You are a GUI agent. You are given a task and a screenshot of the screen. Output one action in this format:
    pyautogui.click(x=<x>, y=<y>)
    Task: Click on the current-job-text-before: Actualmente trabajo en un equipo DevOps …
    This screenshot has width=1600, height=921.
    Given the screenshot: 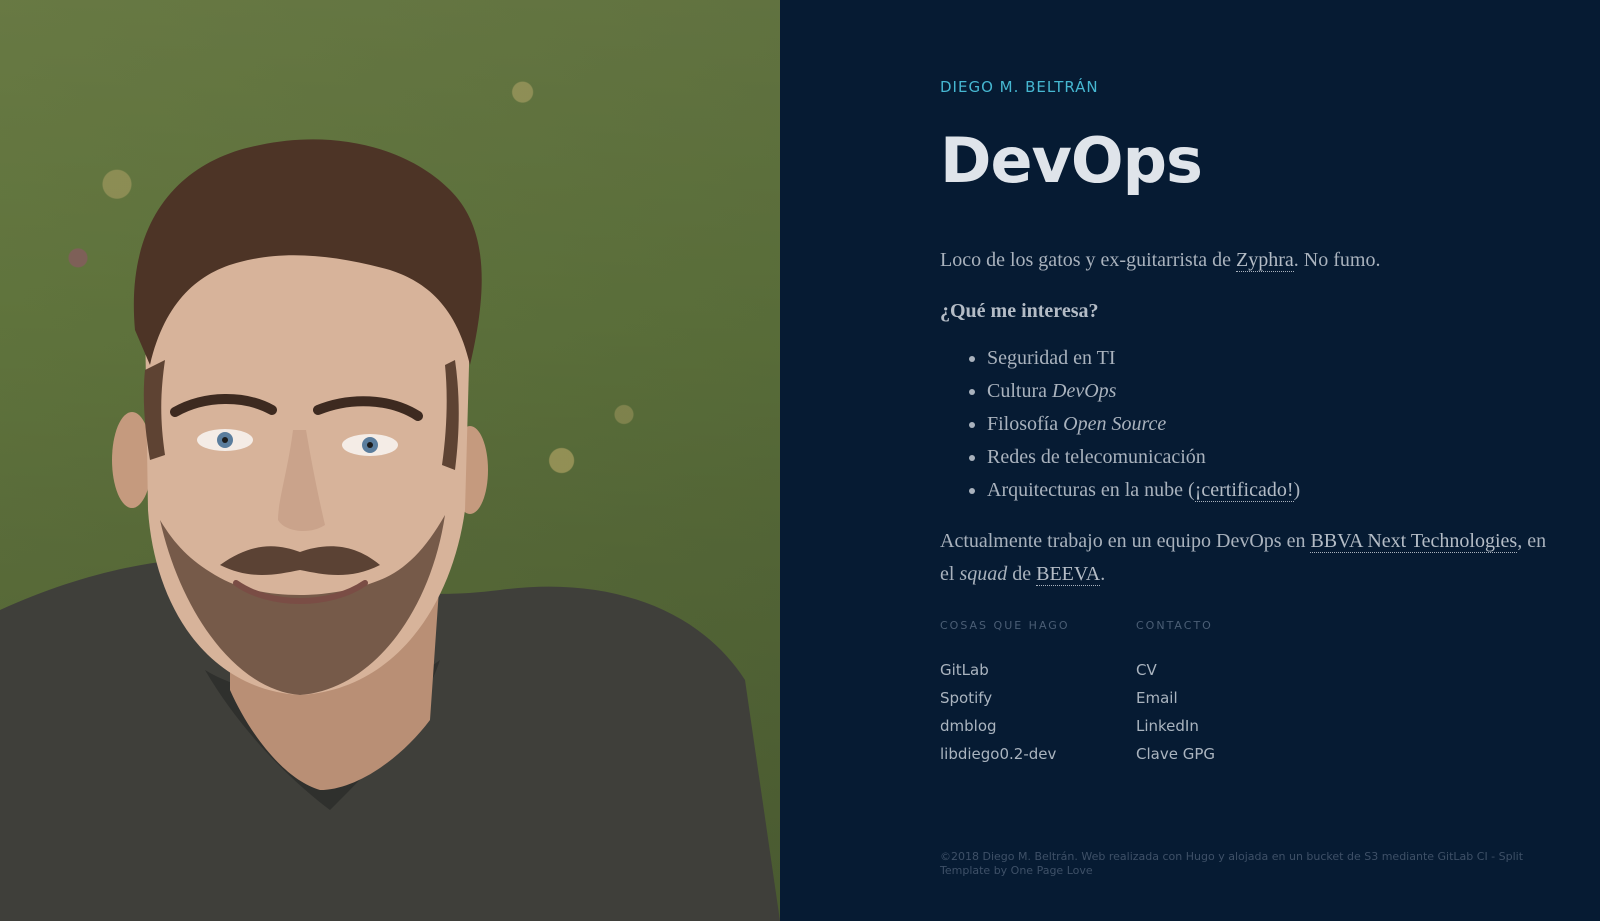 What is the action you would take?
    pyautogui.click(x=1125, y=541)
    